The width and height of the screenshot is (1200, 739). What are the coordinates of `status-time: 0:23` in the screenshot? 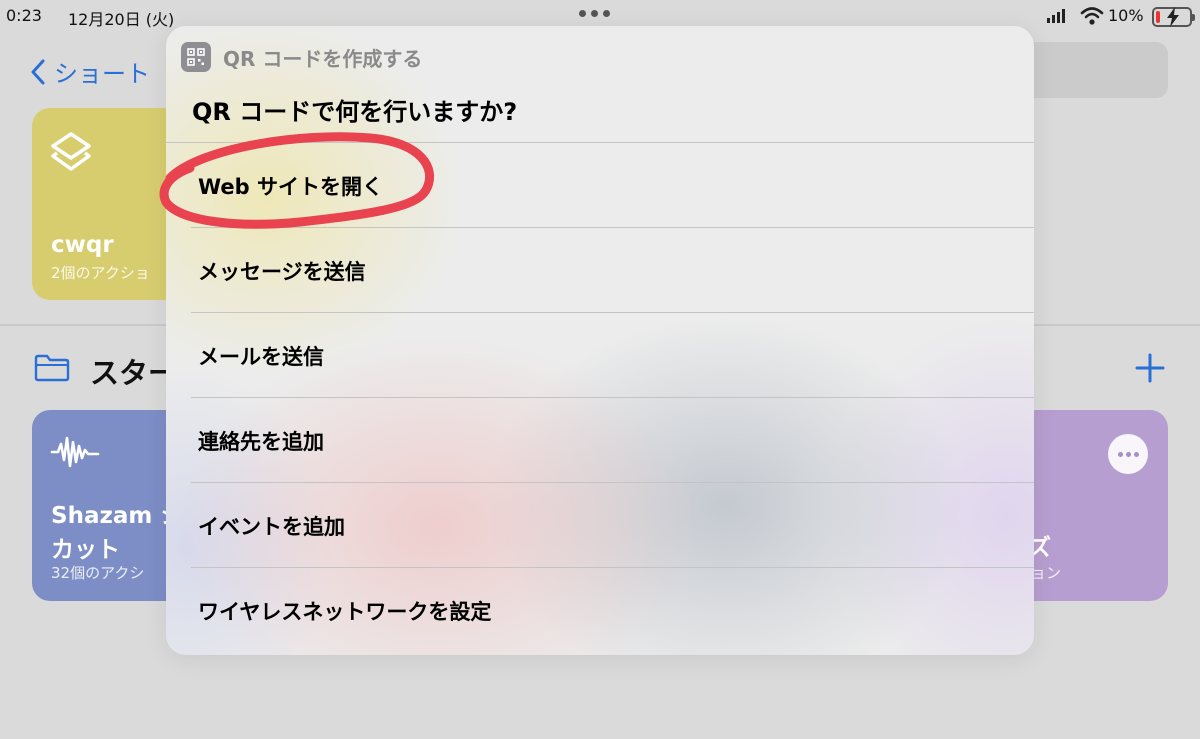 It's located at (24, 15).